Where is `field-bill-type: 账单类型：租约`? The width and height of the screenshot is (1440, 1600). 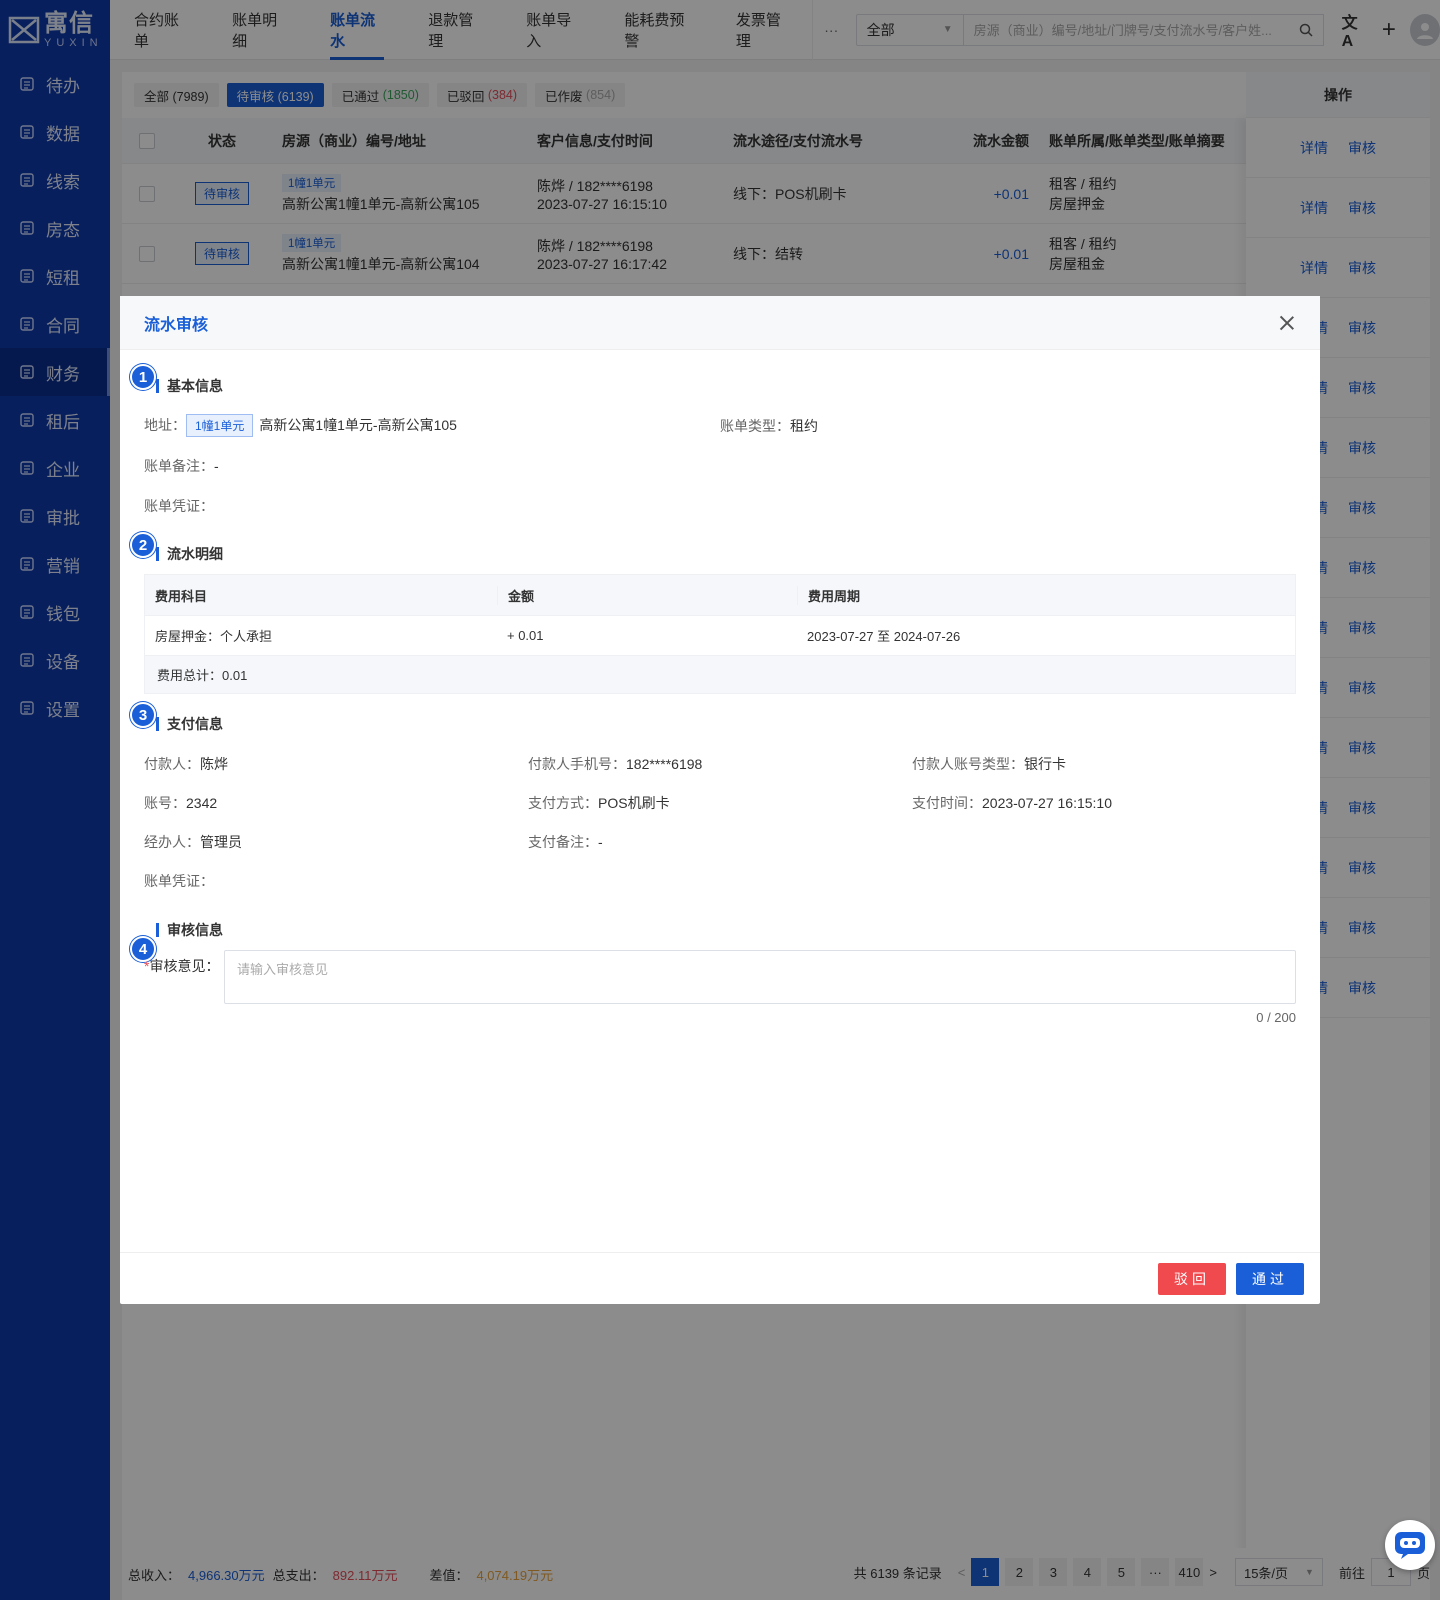
field-bill-type: 账单类型：租约 is located at coordinates (769, 426).